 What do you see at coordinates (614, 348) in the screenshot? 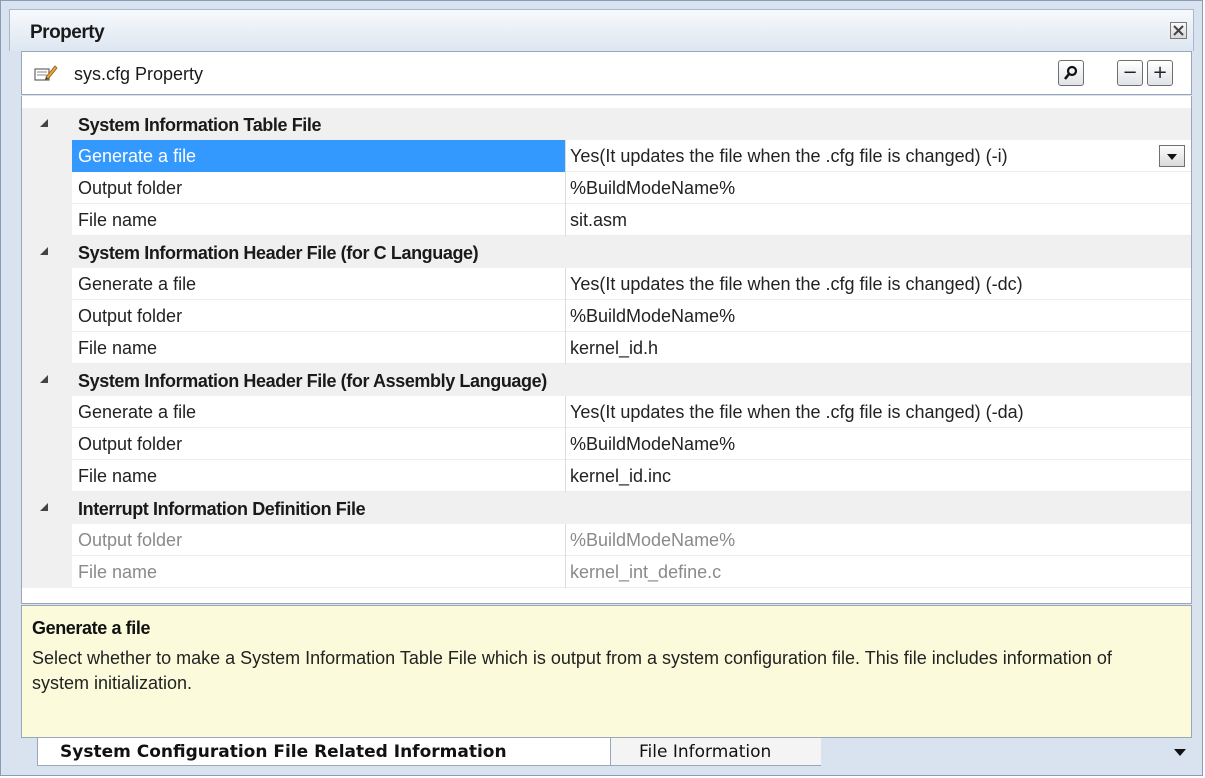
I see `property-value-text: kernel_id.h` at bounding box center [614, 348].